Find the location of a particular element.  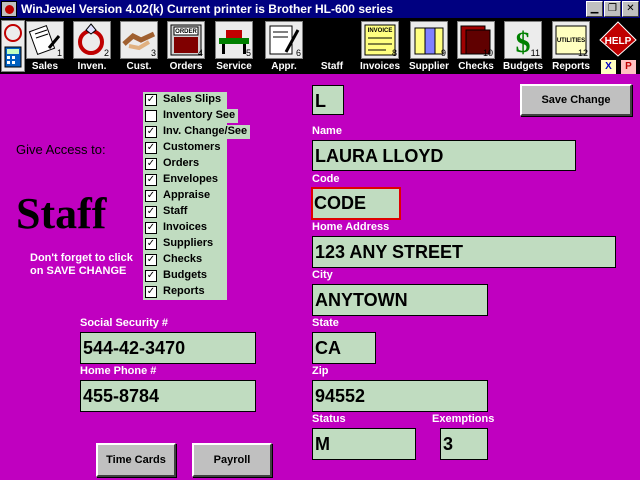

toolbar-inventory: 2 Inven. is located at coordinates (92, 47).